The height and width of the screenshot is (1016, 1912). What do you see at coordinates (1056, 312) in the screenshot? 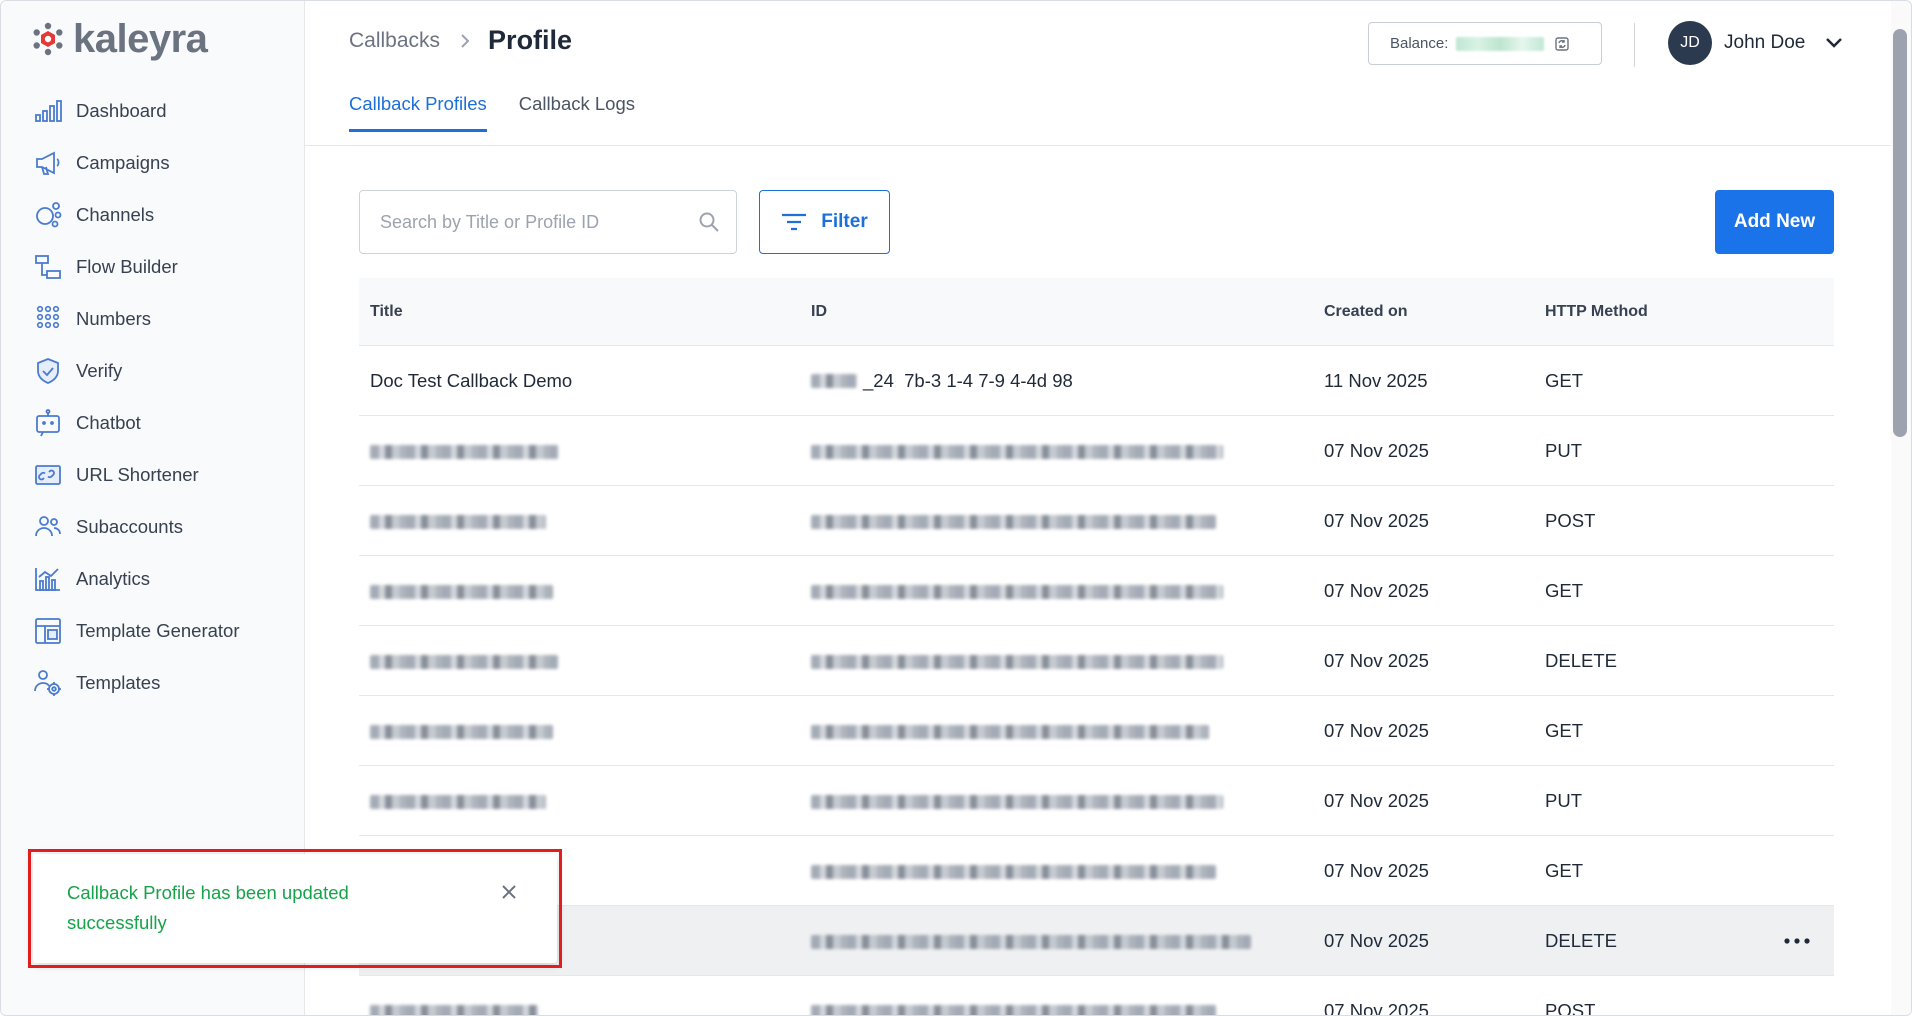
I see `column-header-id: ID` at bounding box center [1056, 312].